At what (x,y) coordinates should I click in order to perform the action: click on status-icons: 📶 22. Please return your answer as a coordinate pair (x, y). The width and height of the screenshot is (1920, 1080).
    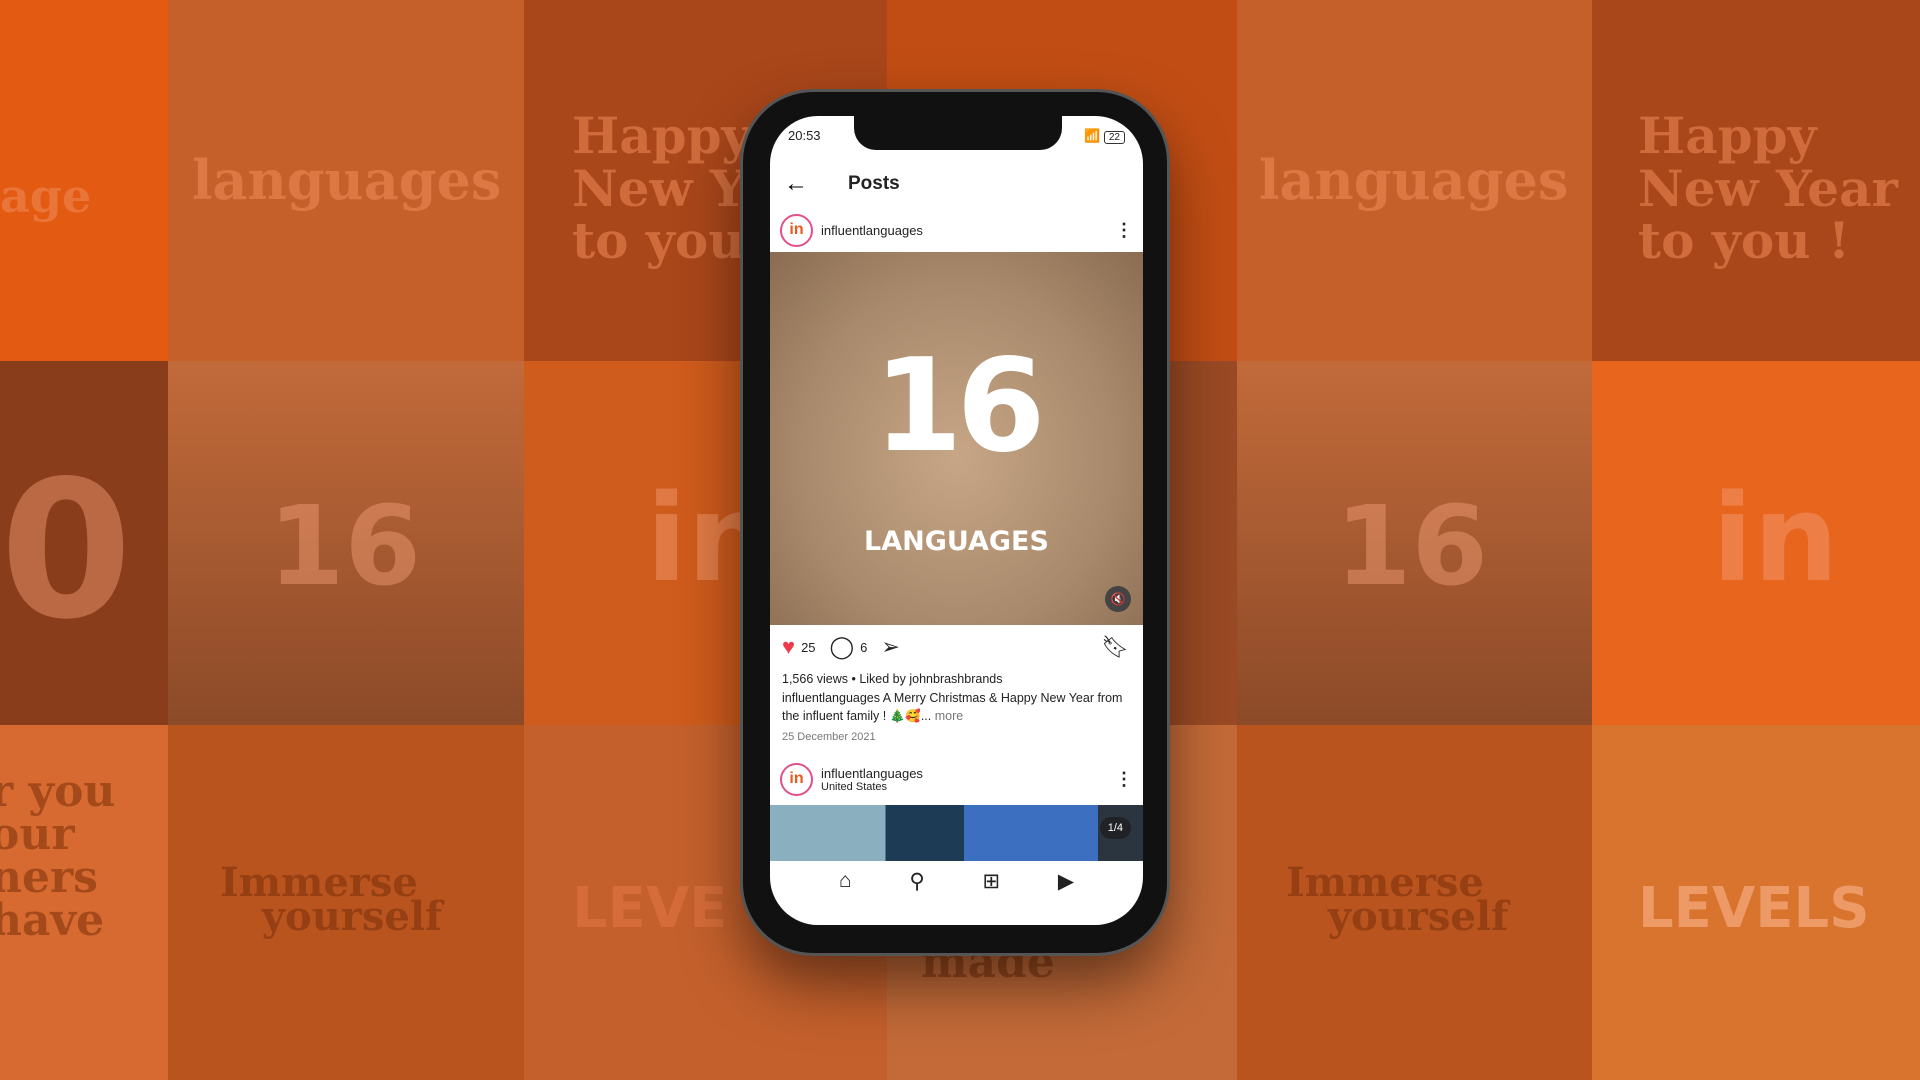
    Looking at the image, I should click on (1104, 136).